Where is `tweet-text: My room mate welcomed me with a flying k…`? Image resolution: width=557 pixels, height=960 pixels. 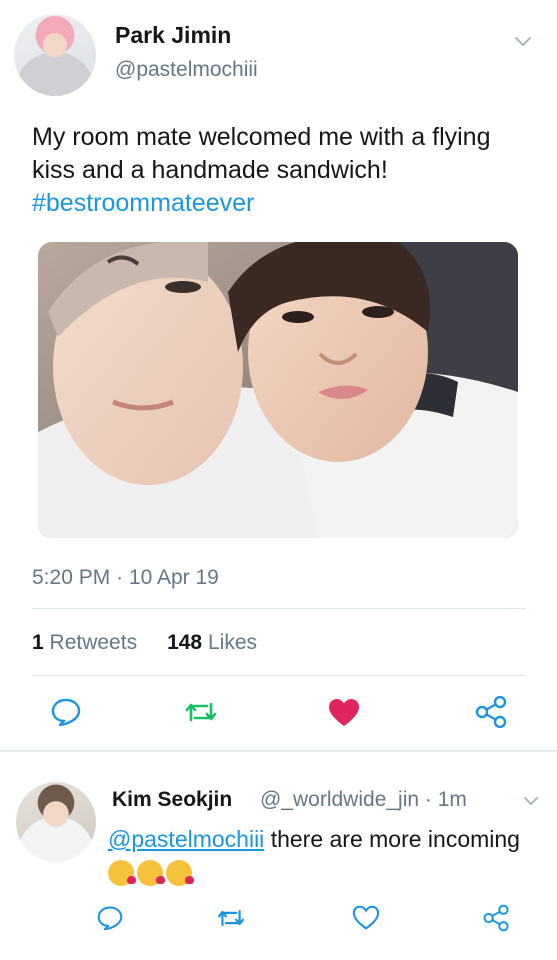
tweet-text: My room mate welcomed me with a flying k… is located at coordinates (282, 170).